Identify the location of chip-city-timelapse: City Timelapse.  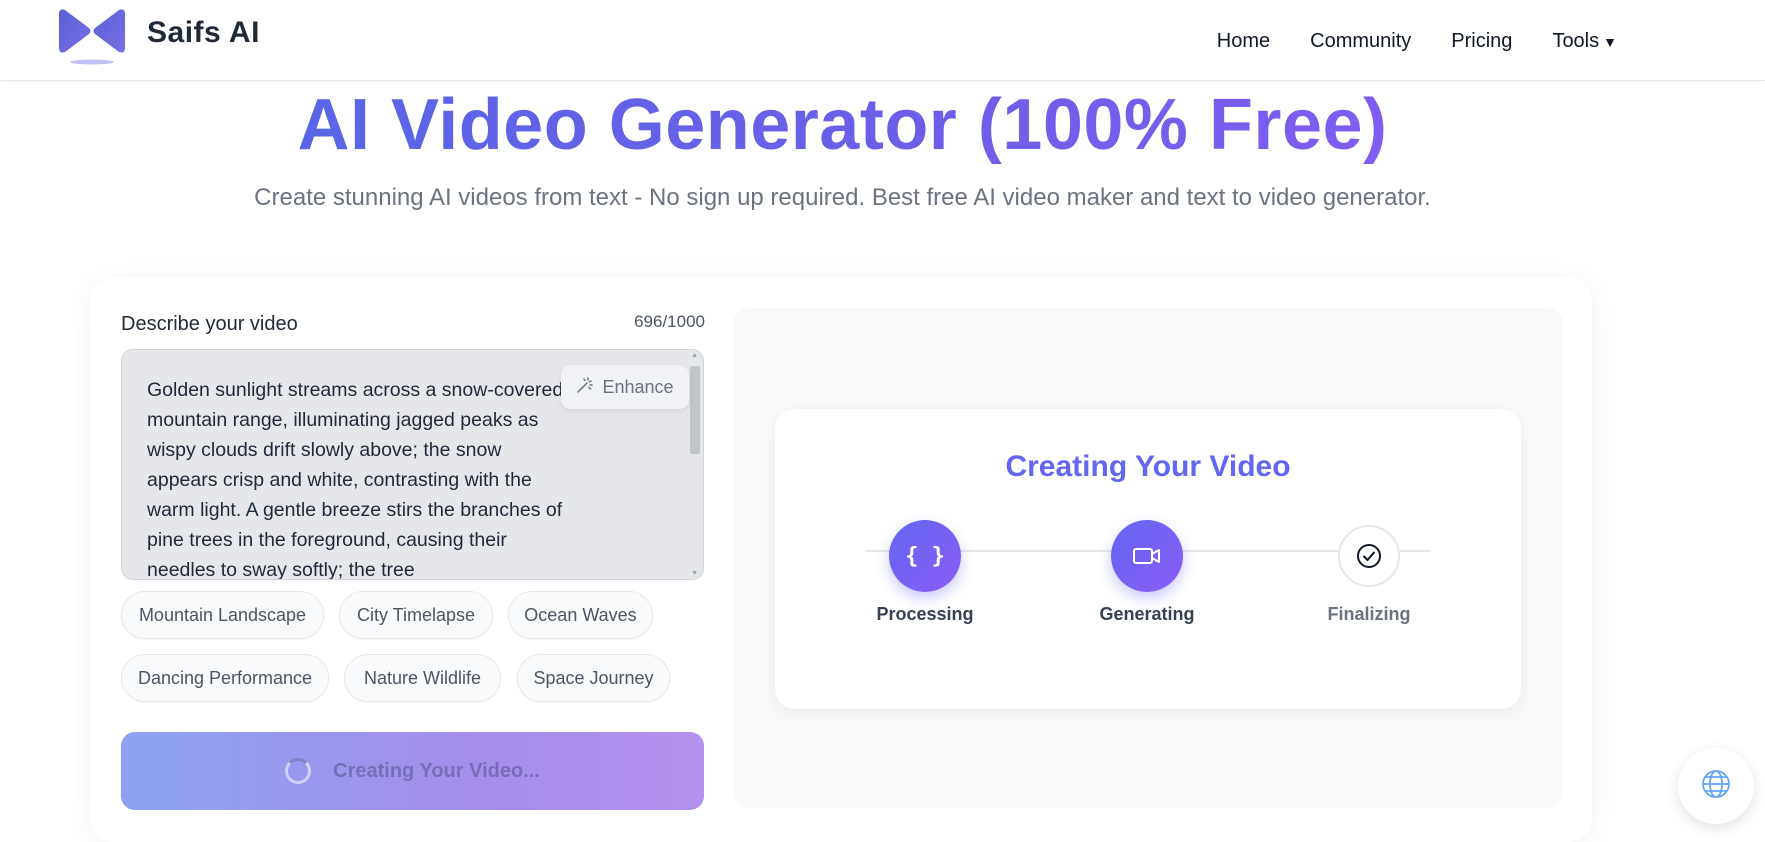
(416, 615).